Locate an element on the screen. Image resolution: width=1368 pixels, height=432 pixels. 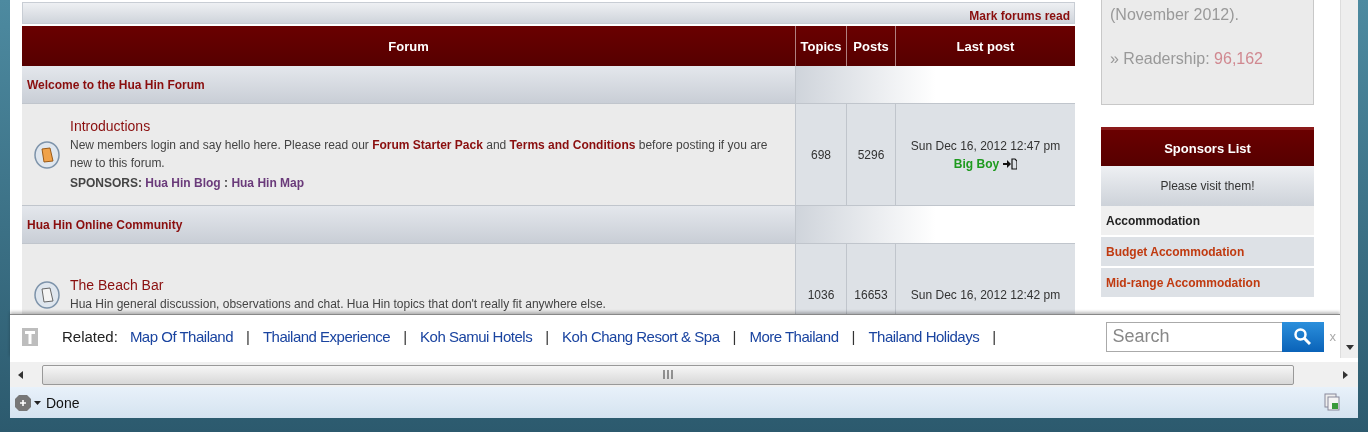
search-button is located at coordinates (1302, 336).